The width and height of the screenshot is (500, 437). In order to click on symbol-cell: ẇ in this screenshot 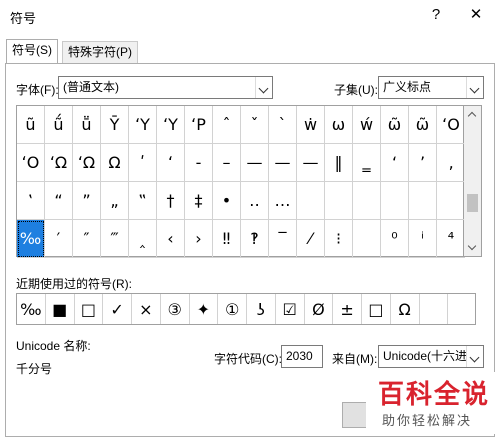, I will do `click(311, 125)`.